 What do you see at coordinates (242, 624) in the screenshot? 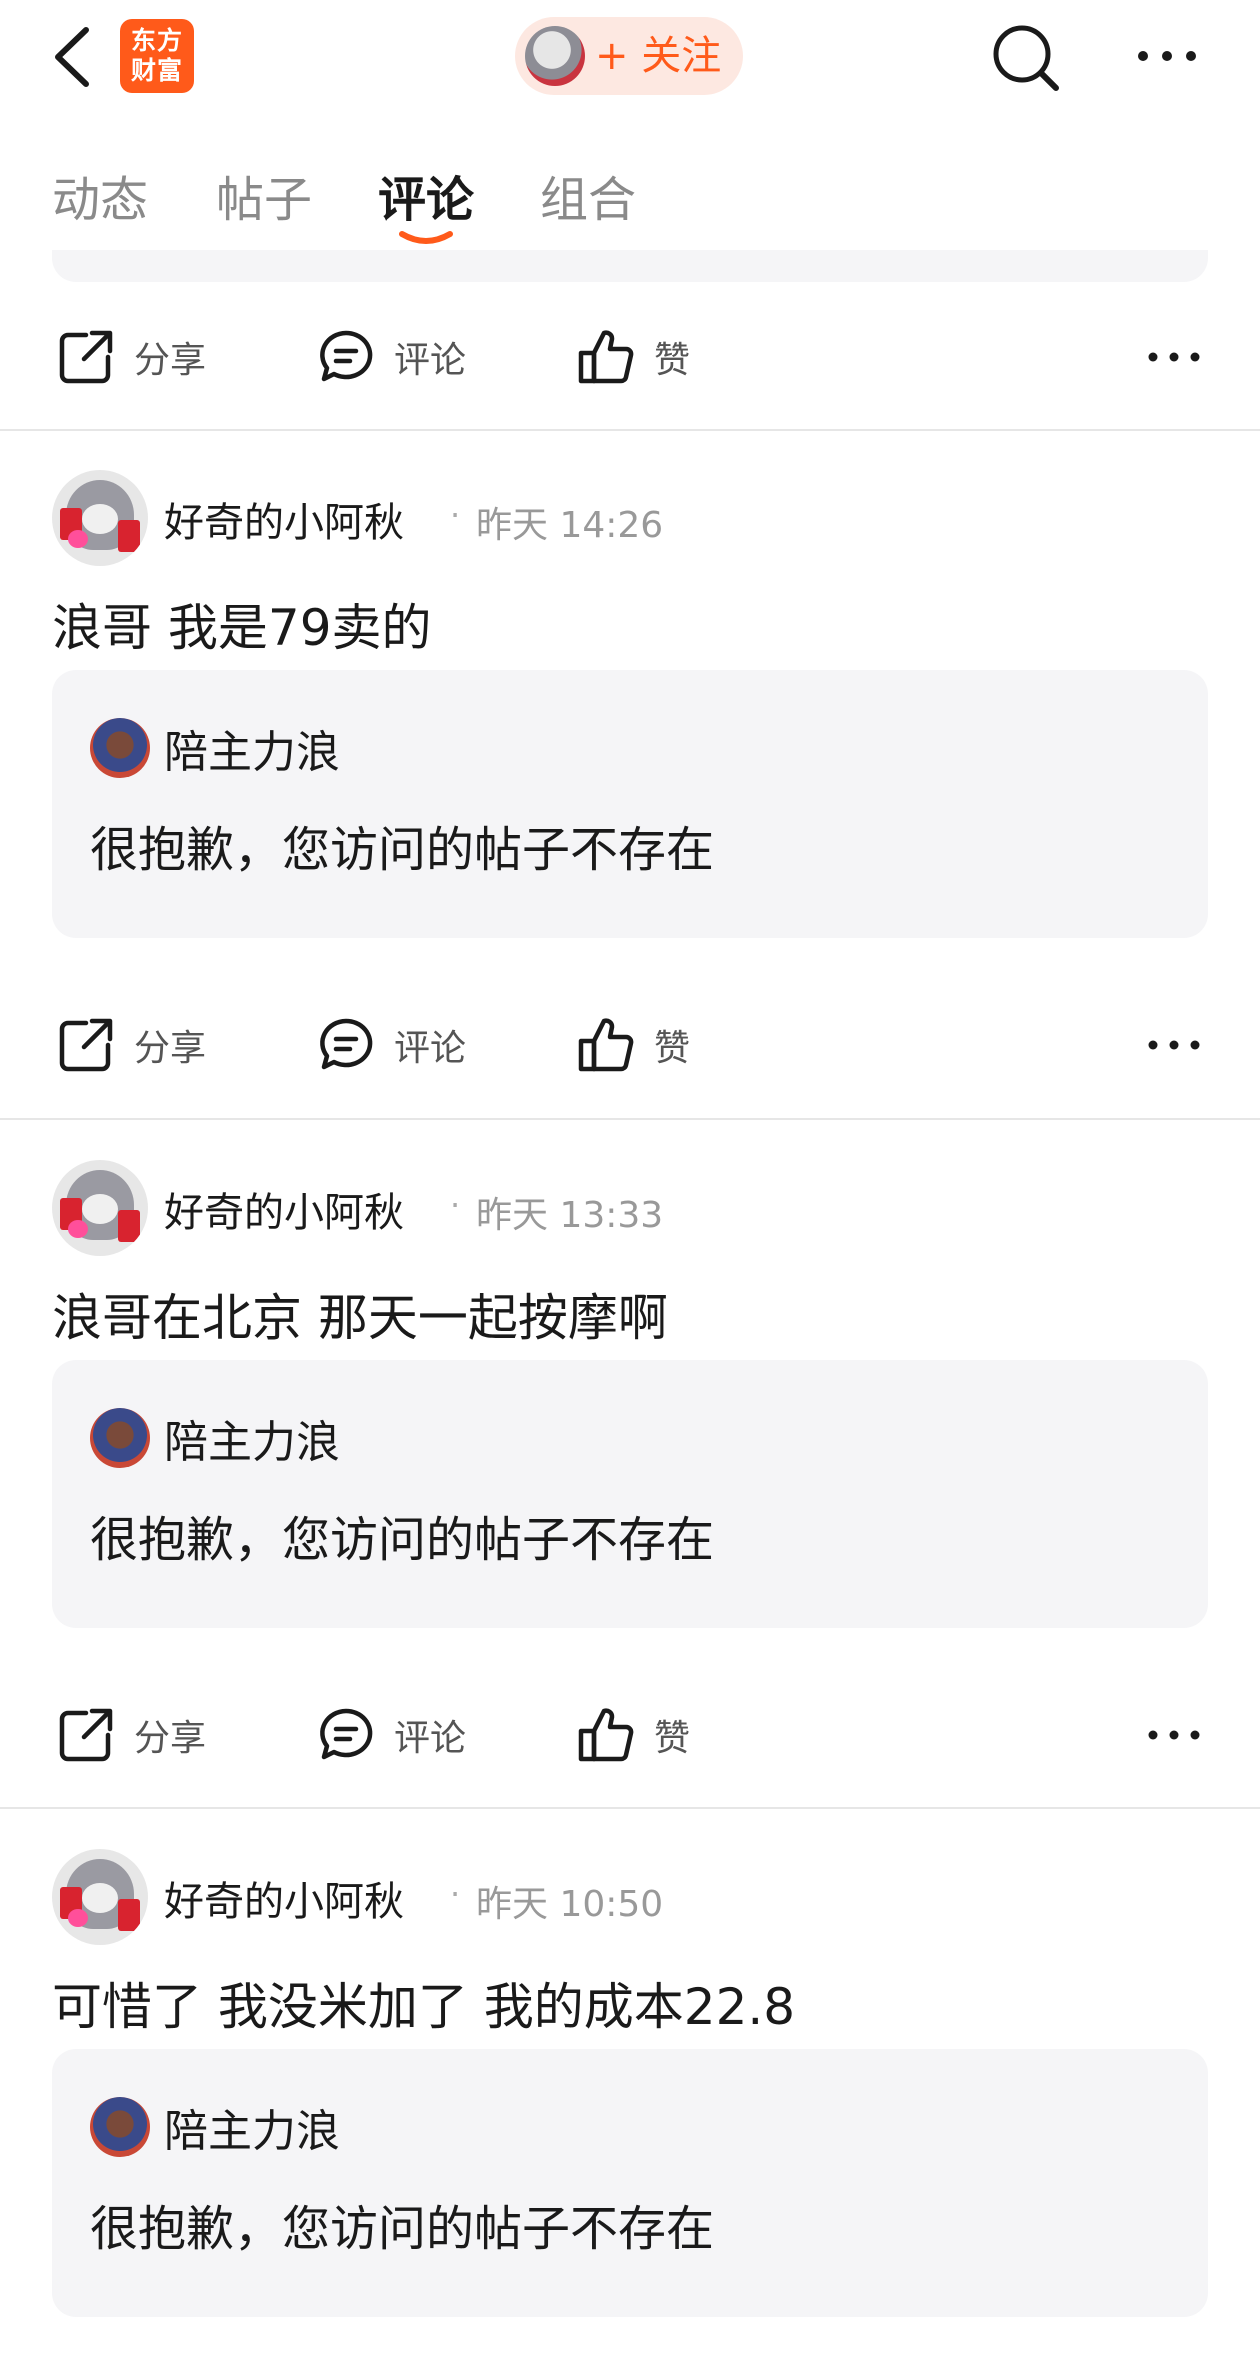
I see `comment-text: 浪哥 我是79卖的` at bounding box center [242, 624].